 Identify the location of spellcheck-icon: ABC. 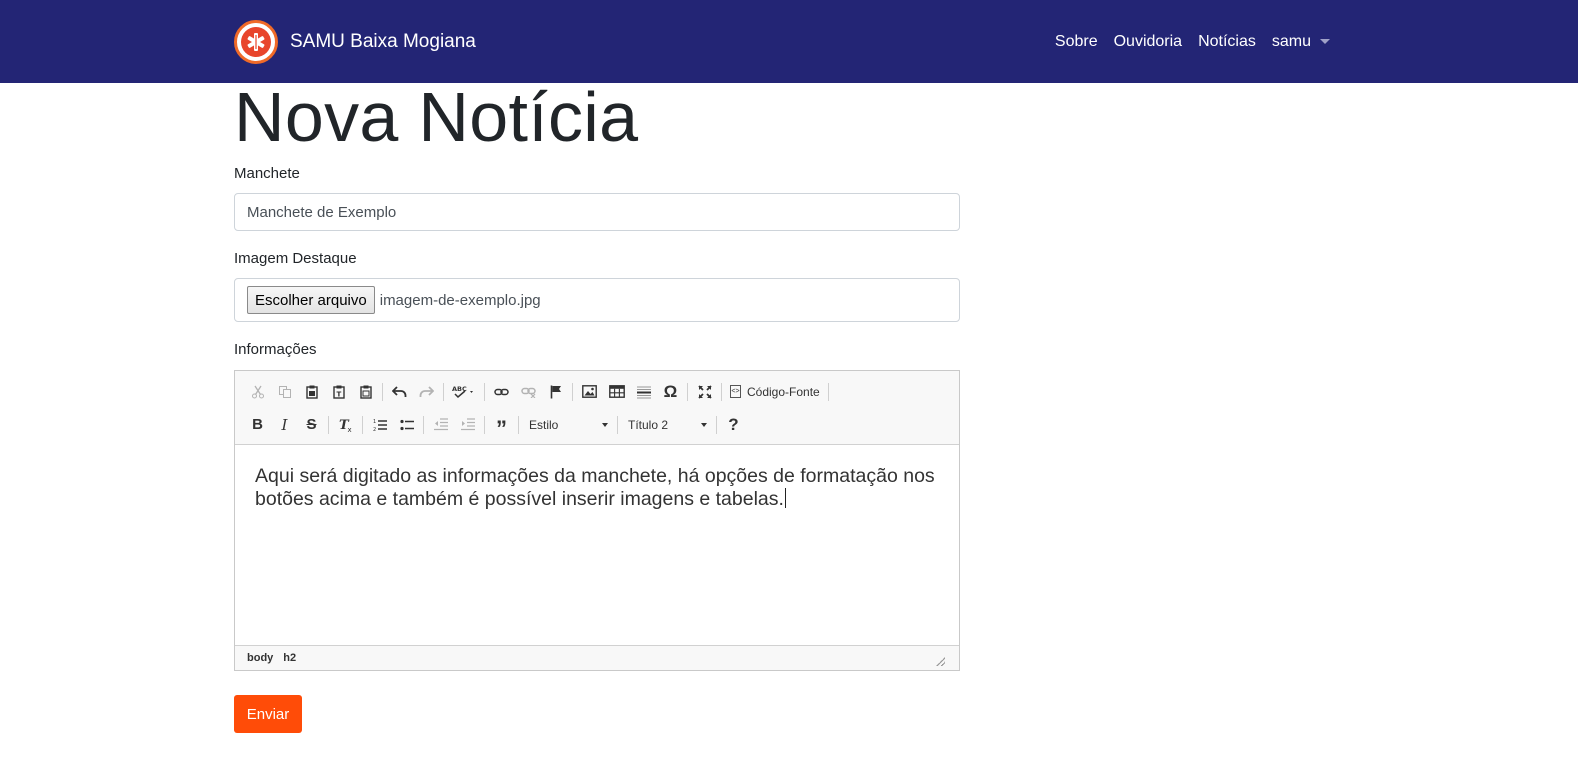
(464, 392).